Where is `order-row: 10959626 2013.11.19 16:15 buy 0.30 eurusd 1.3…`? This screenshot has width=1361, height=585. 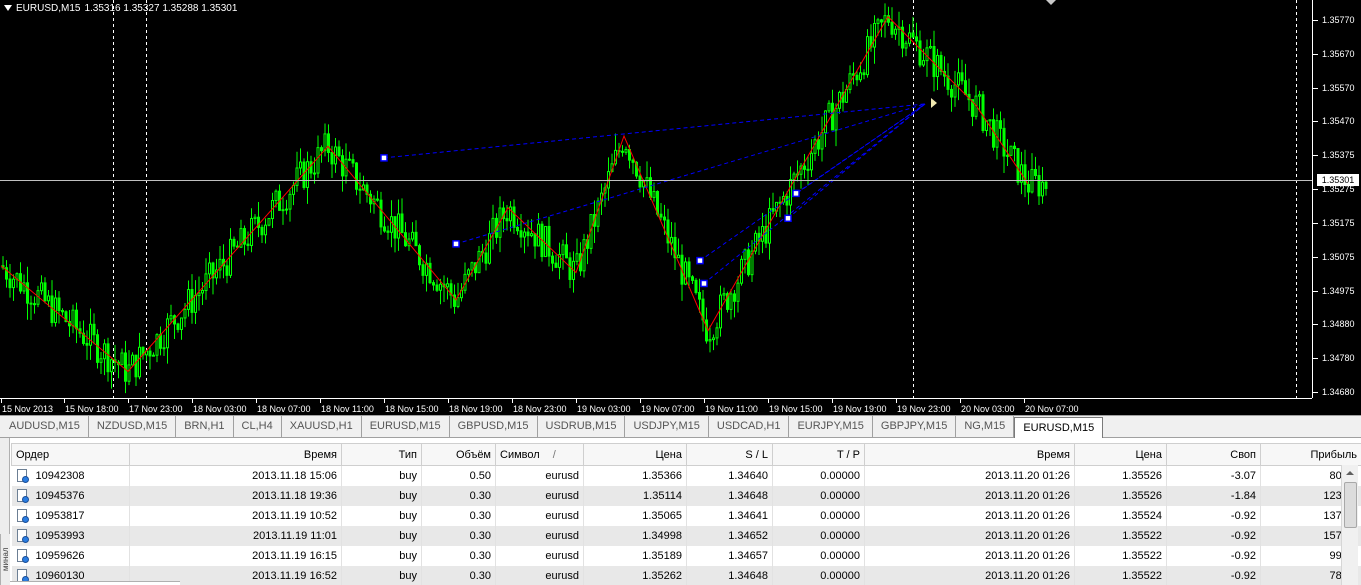 order-row: 10959626 2013.11.19 16:15 buy 0.30 eurusd 1.3… is located at coordinates (686, 555).